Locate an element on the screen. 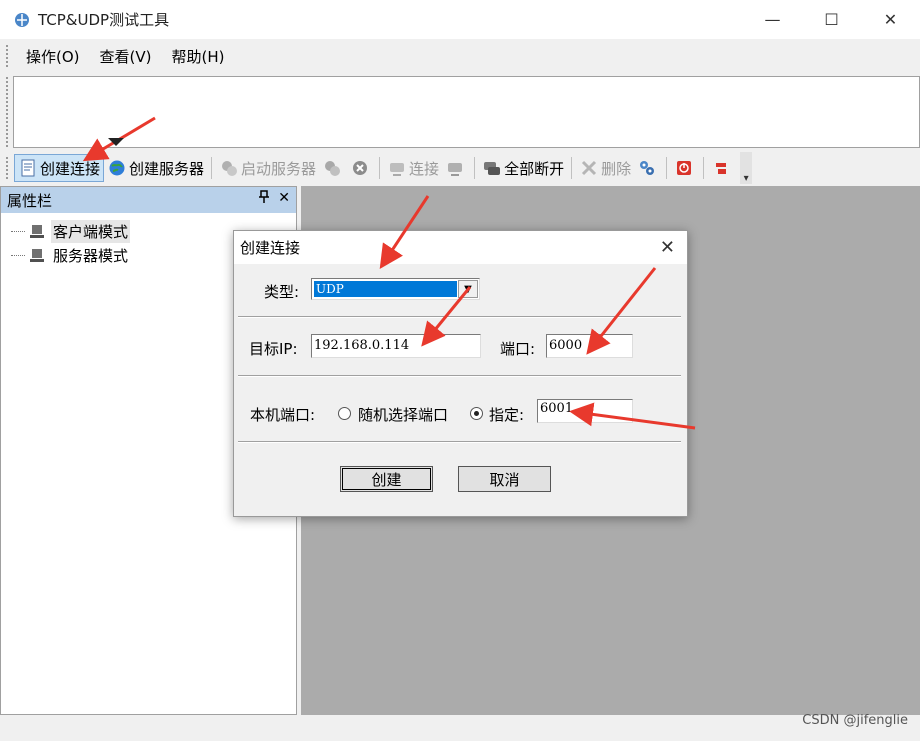 The height and width of the screenshot is (741, 920). connect-icon is located at coordinates (397, 168).